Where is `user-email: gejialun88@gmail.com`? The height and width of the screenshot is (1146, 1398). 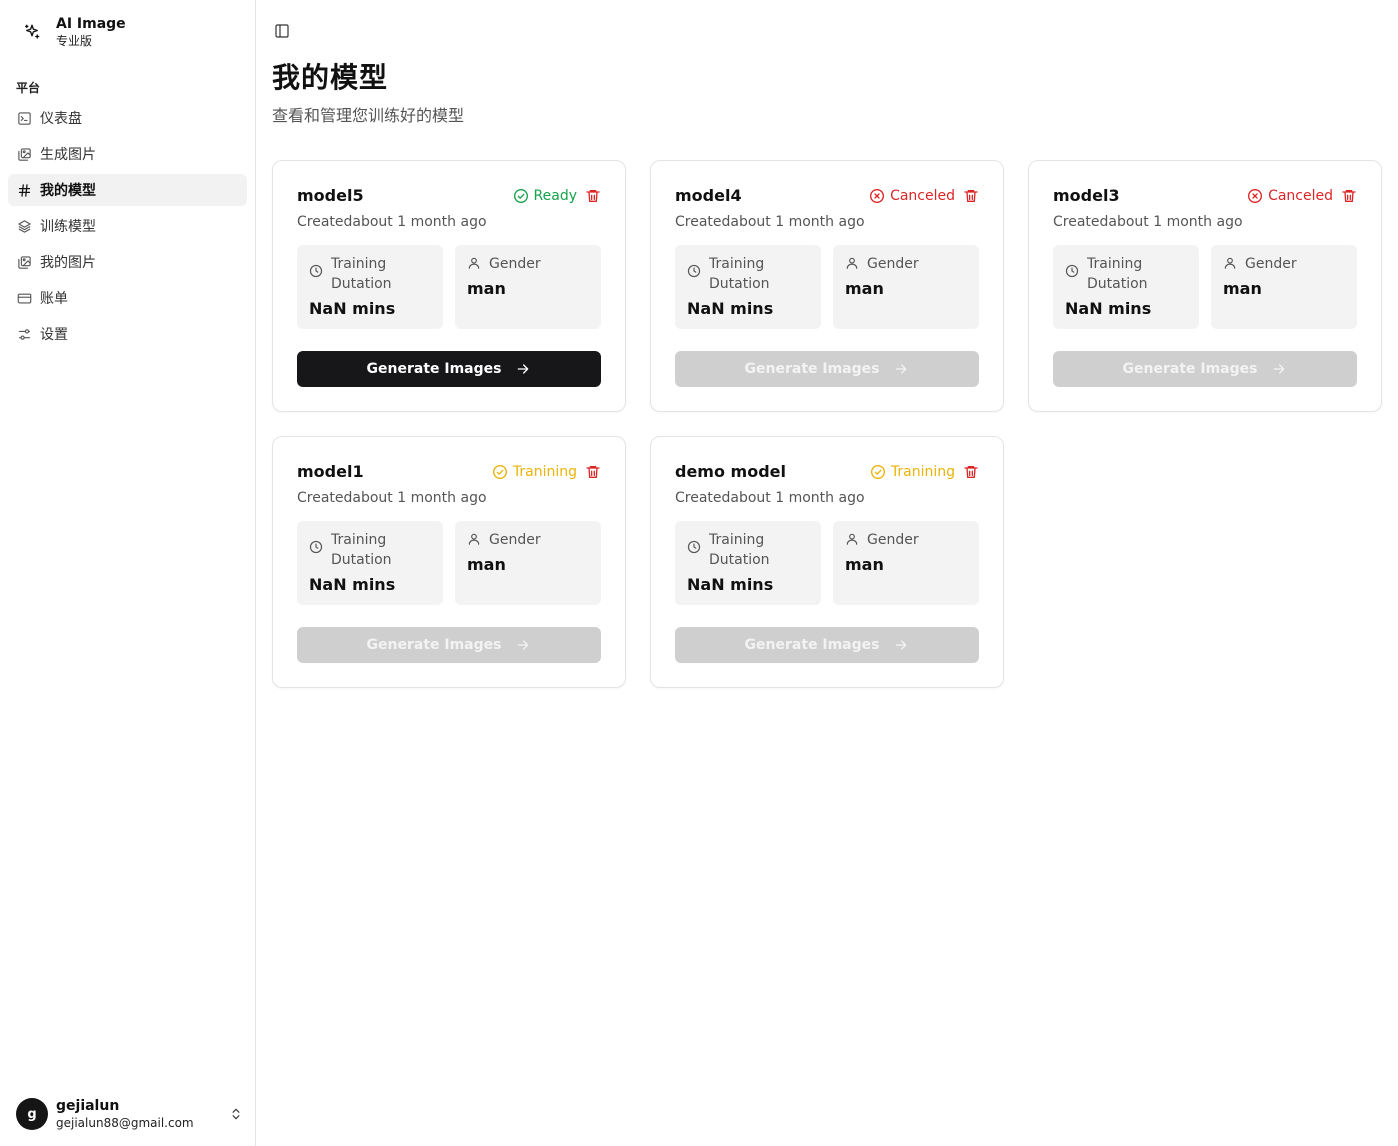 user-email: gejialun88@gmail.com is located at coordinates (125, 1123).